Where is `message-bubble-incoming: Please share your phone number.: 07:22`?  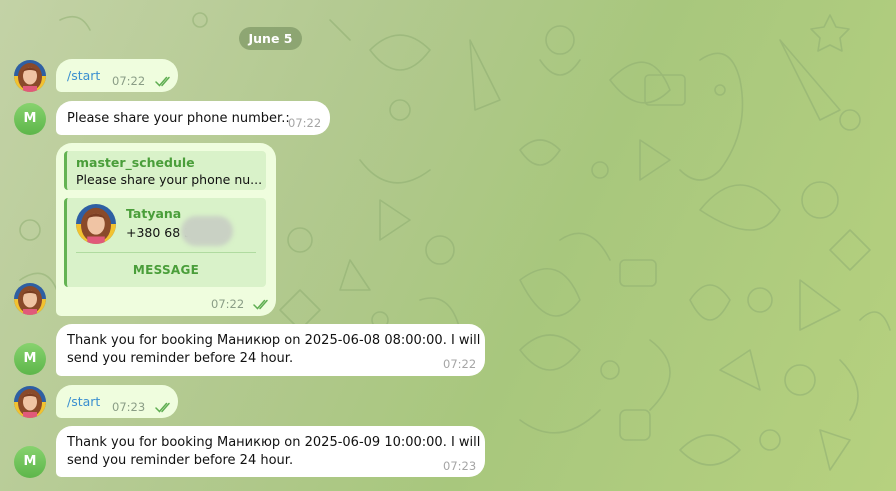
message-bubble-incoming: Please share your phone number.: 07:22 is located at coordinates (193, 118).